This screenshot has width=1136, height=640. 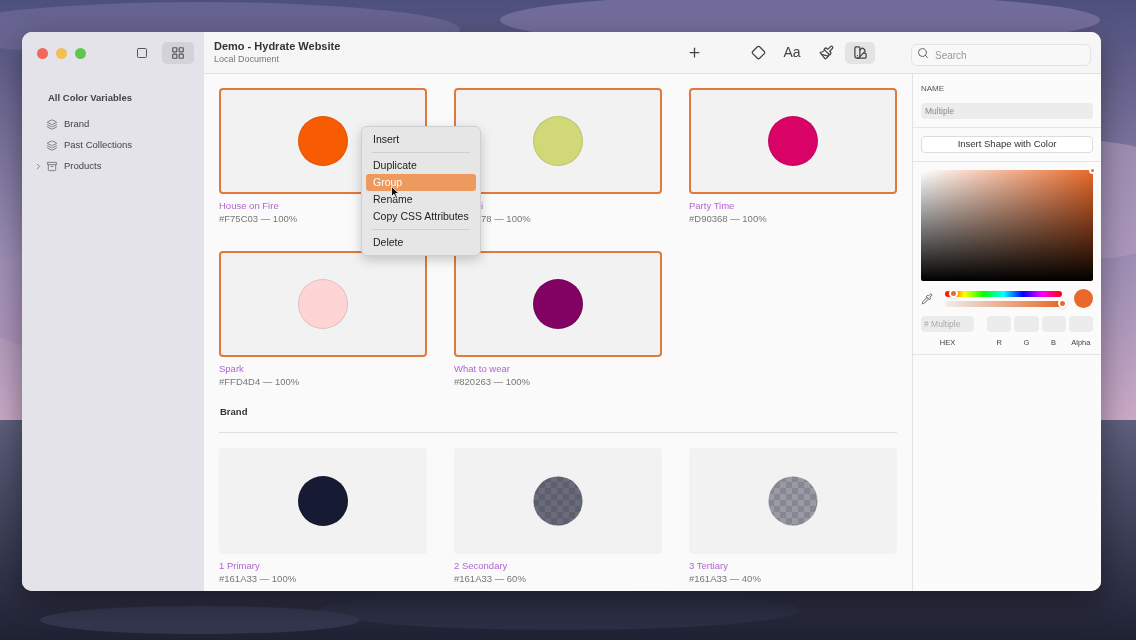 I want to click on color-field, so click(x=1007, y=225).